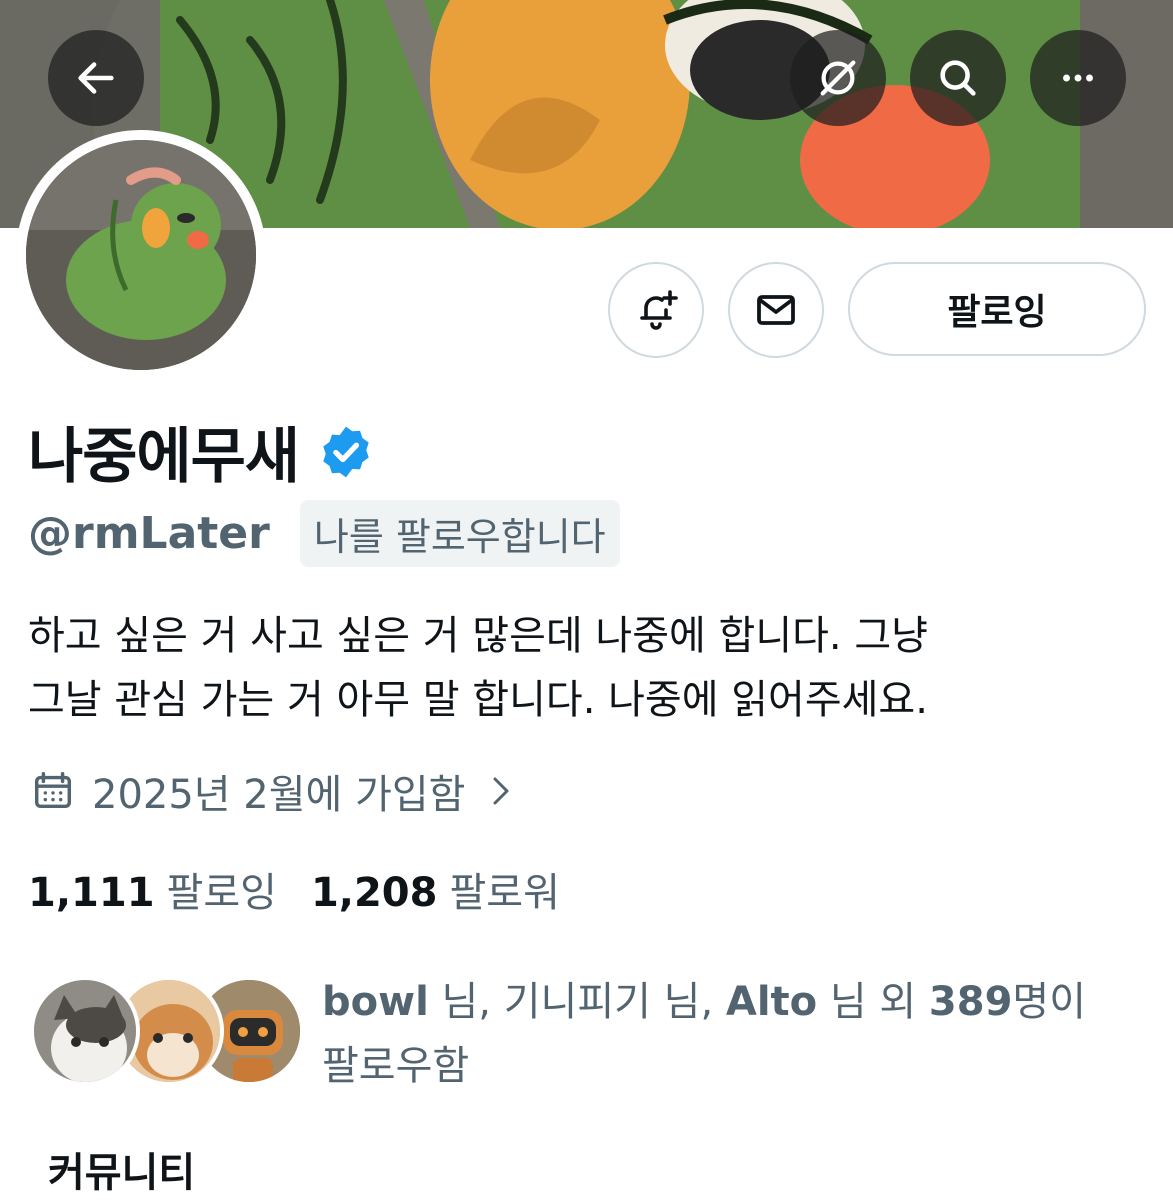  I want to click on known-follower-name: bowl, so click(375, 1002).